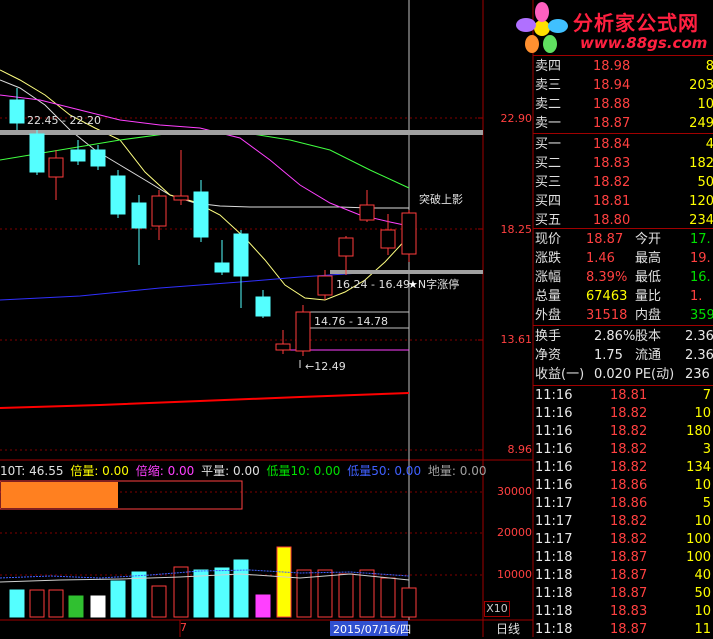 The height and width of the screenshot is (639, 713). I want to click on order-row: 买一 18.84 4, so click(623, 144).